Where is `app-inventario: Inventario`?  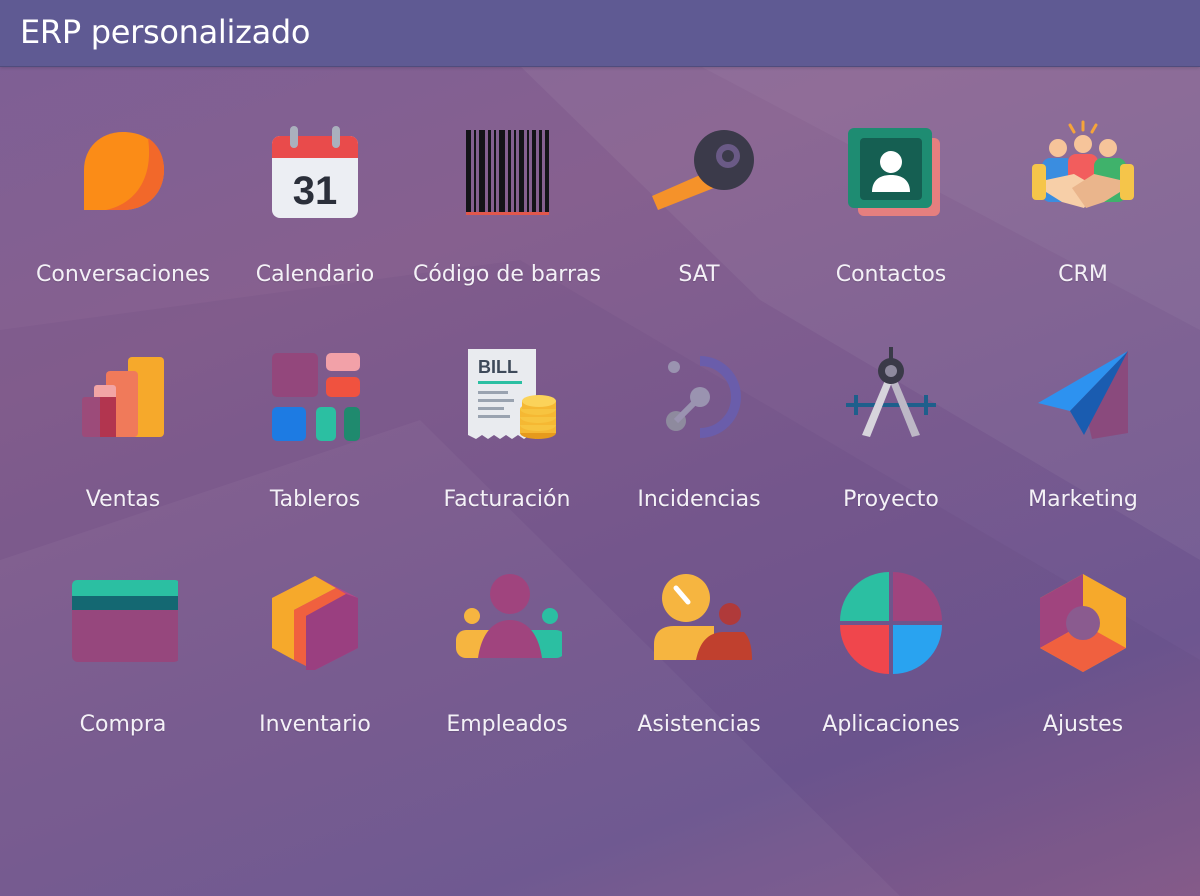 app-inventario: Inventario is located at coordinates (315, 672).